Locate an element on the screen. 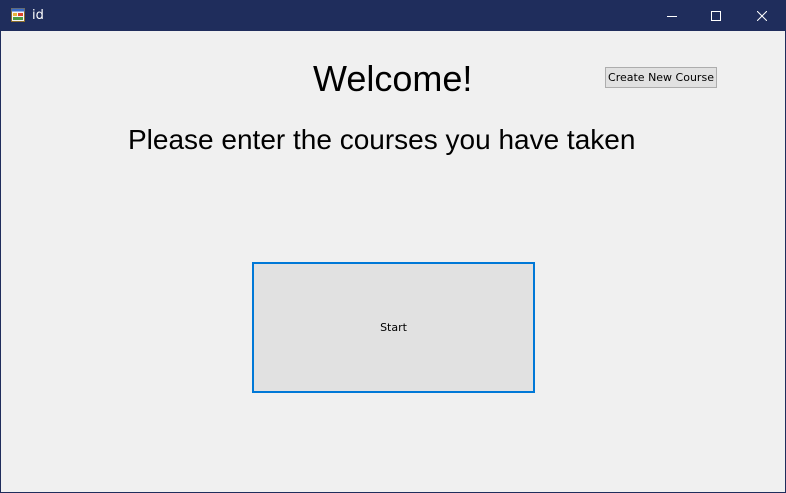 This screenshot has width=786, height=493. app-form-icon is located at coordinates (18, 15).